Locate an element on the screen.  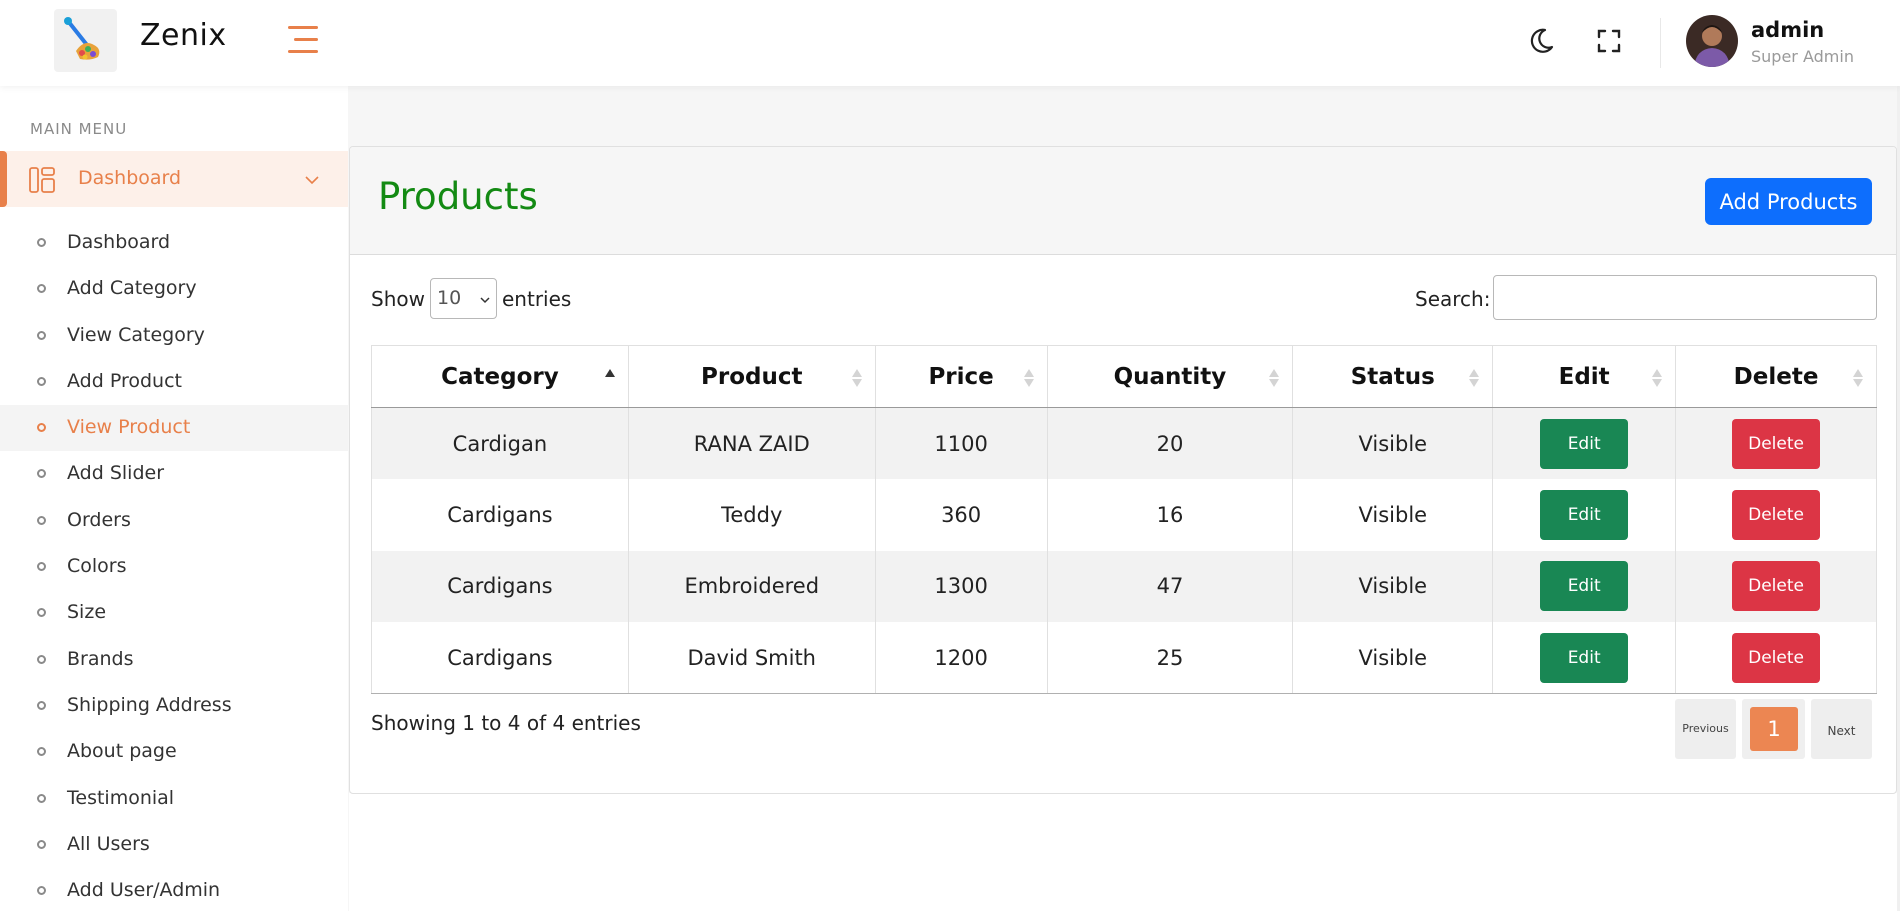
column-header-status: Status is located at coordinates (1393, 376).